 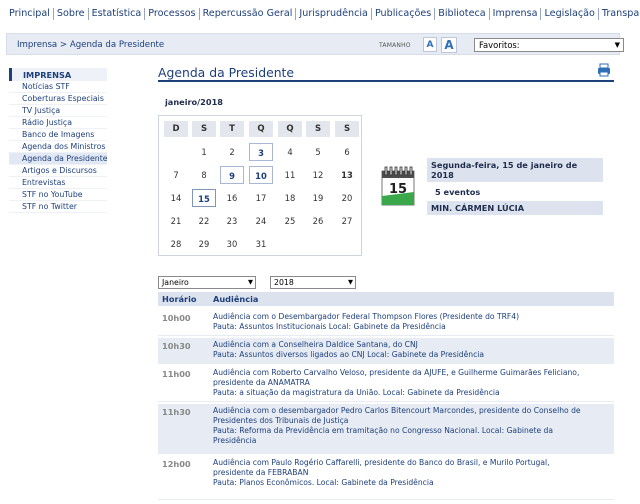 I want to click on sidebar-item: Artigos e Discursos, so click(x=58, y=171).